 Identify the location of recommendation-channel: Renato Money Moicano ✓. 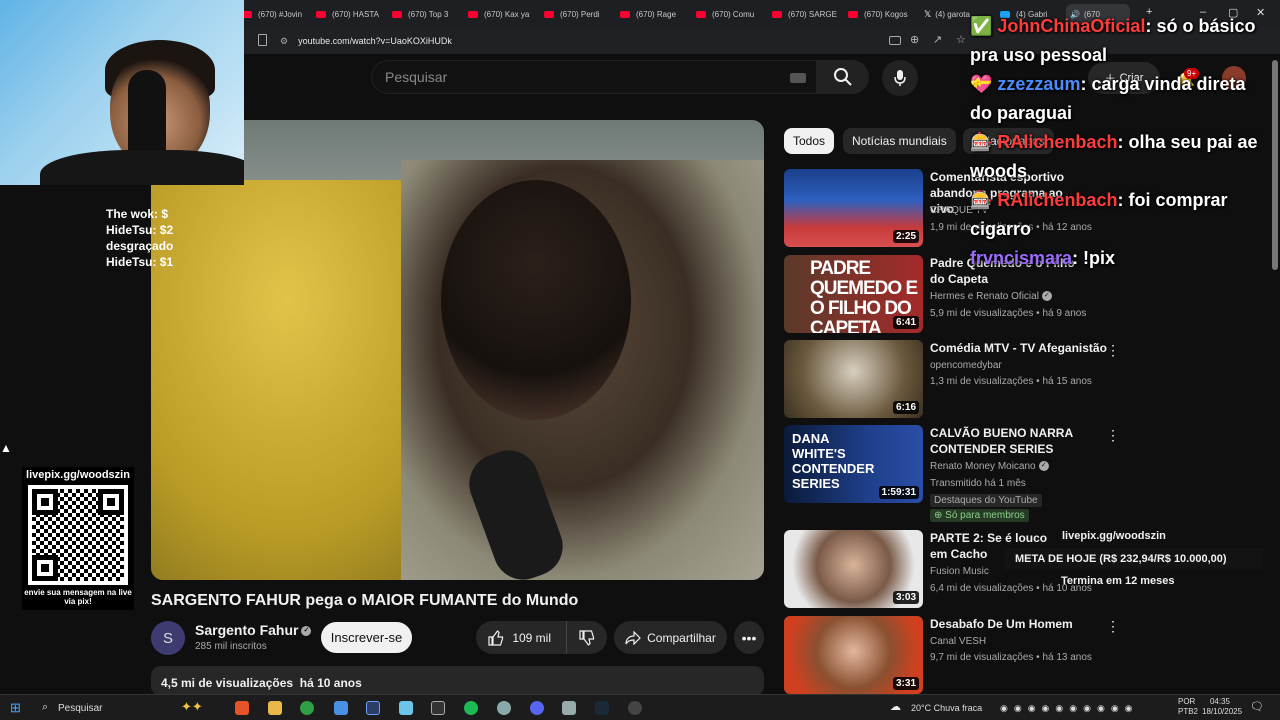
(989, 466).